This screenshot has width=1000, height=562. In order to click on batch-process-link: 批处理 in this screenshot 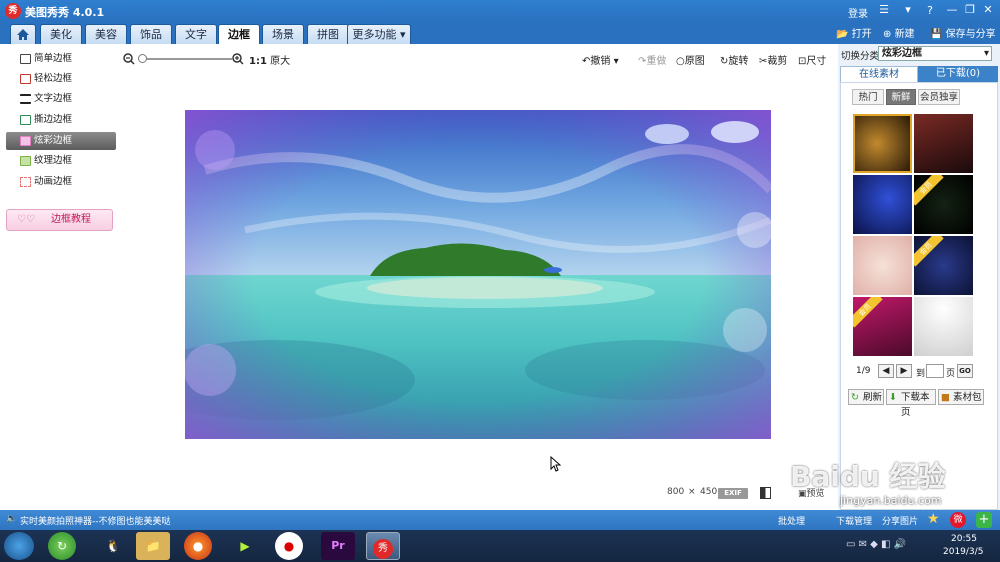, I will do `click(791, 520)`.